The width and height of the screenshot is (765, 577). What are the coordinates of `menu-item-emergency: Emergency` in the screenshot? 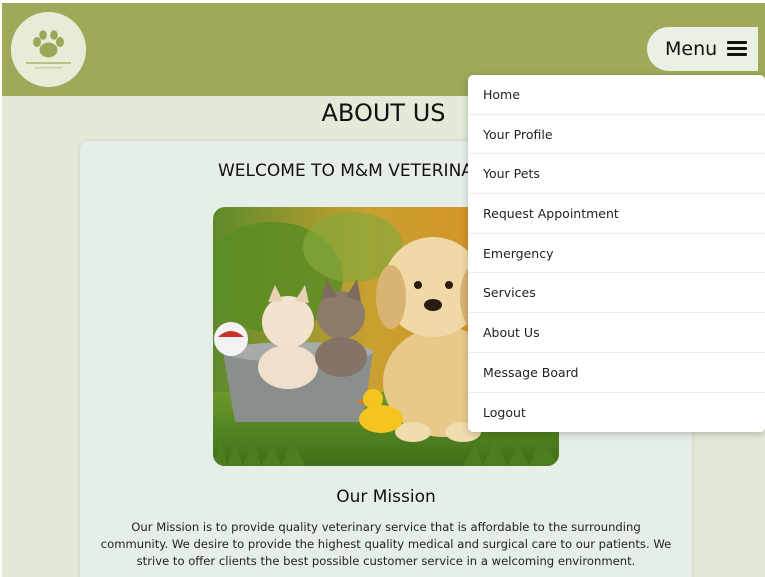 It's located at (616, 254).